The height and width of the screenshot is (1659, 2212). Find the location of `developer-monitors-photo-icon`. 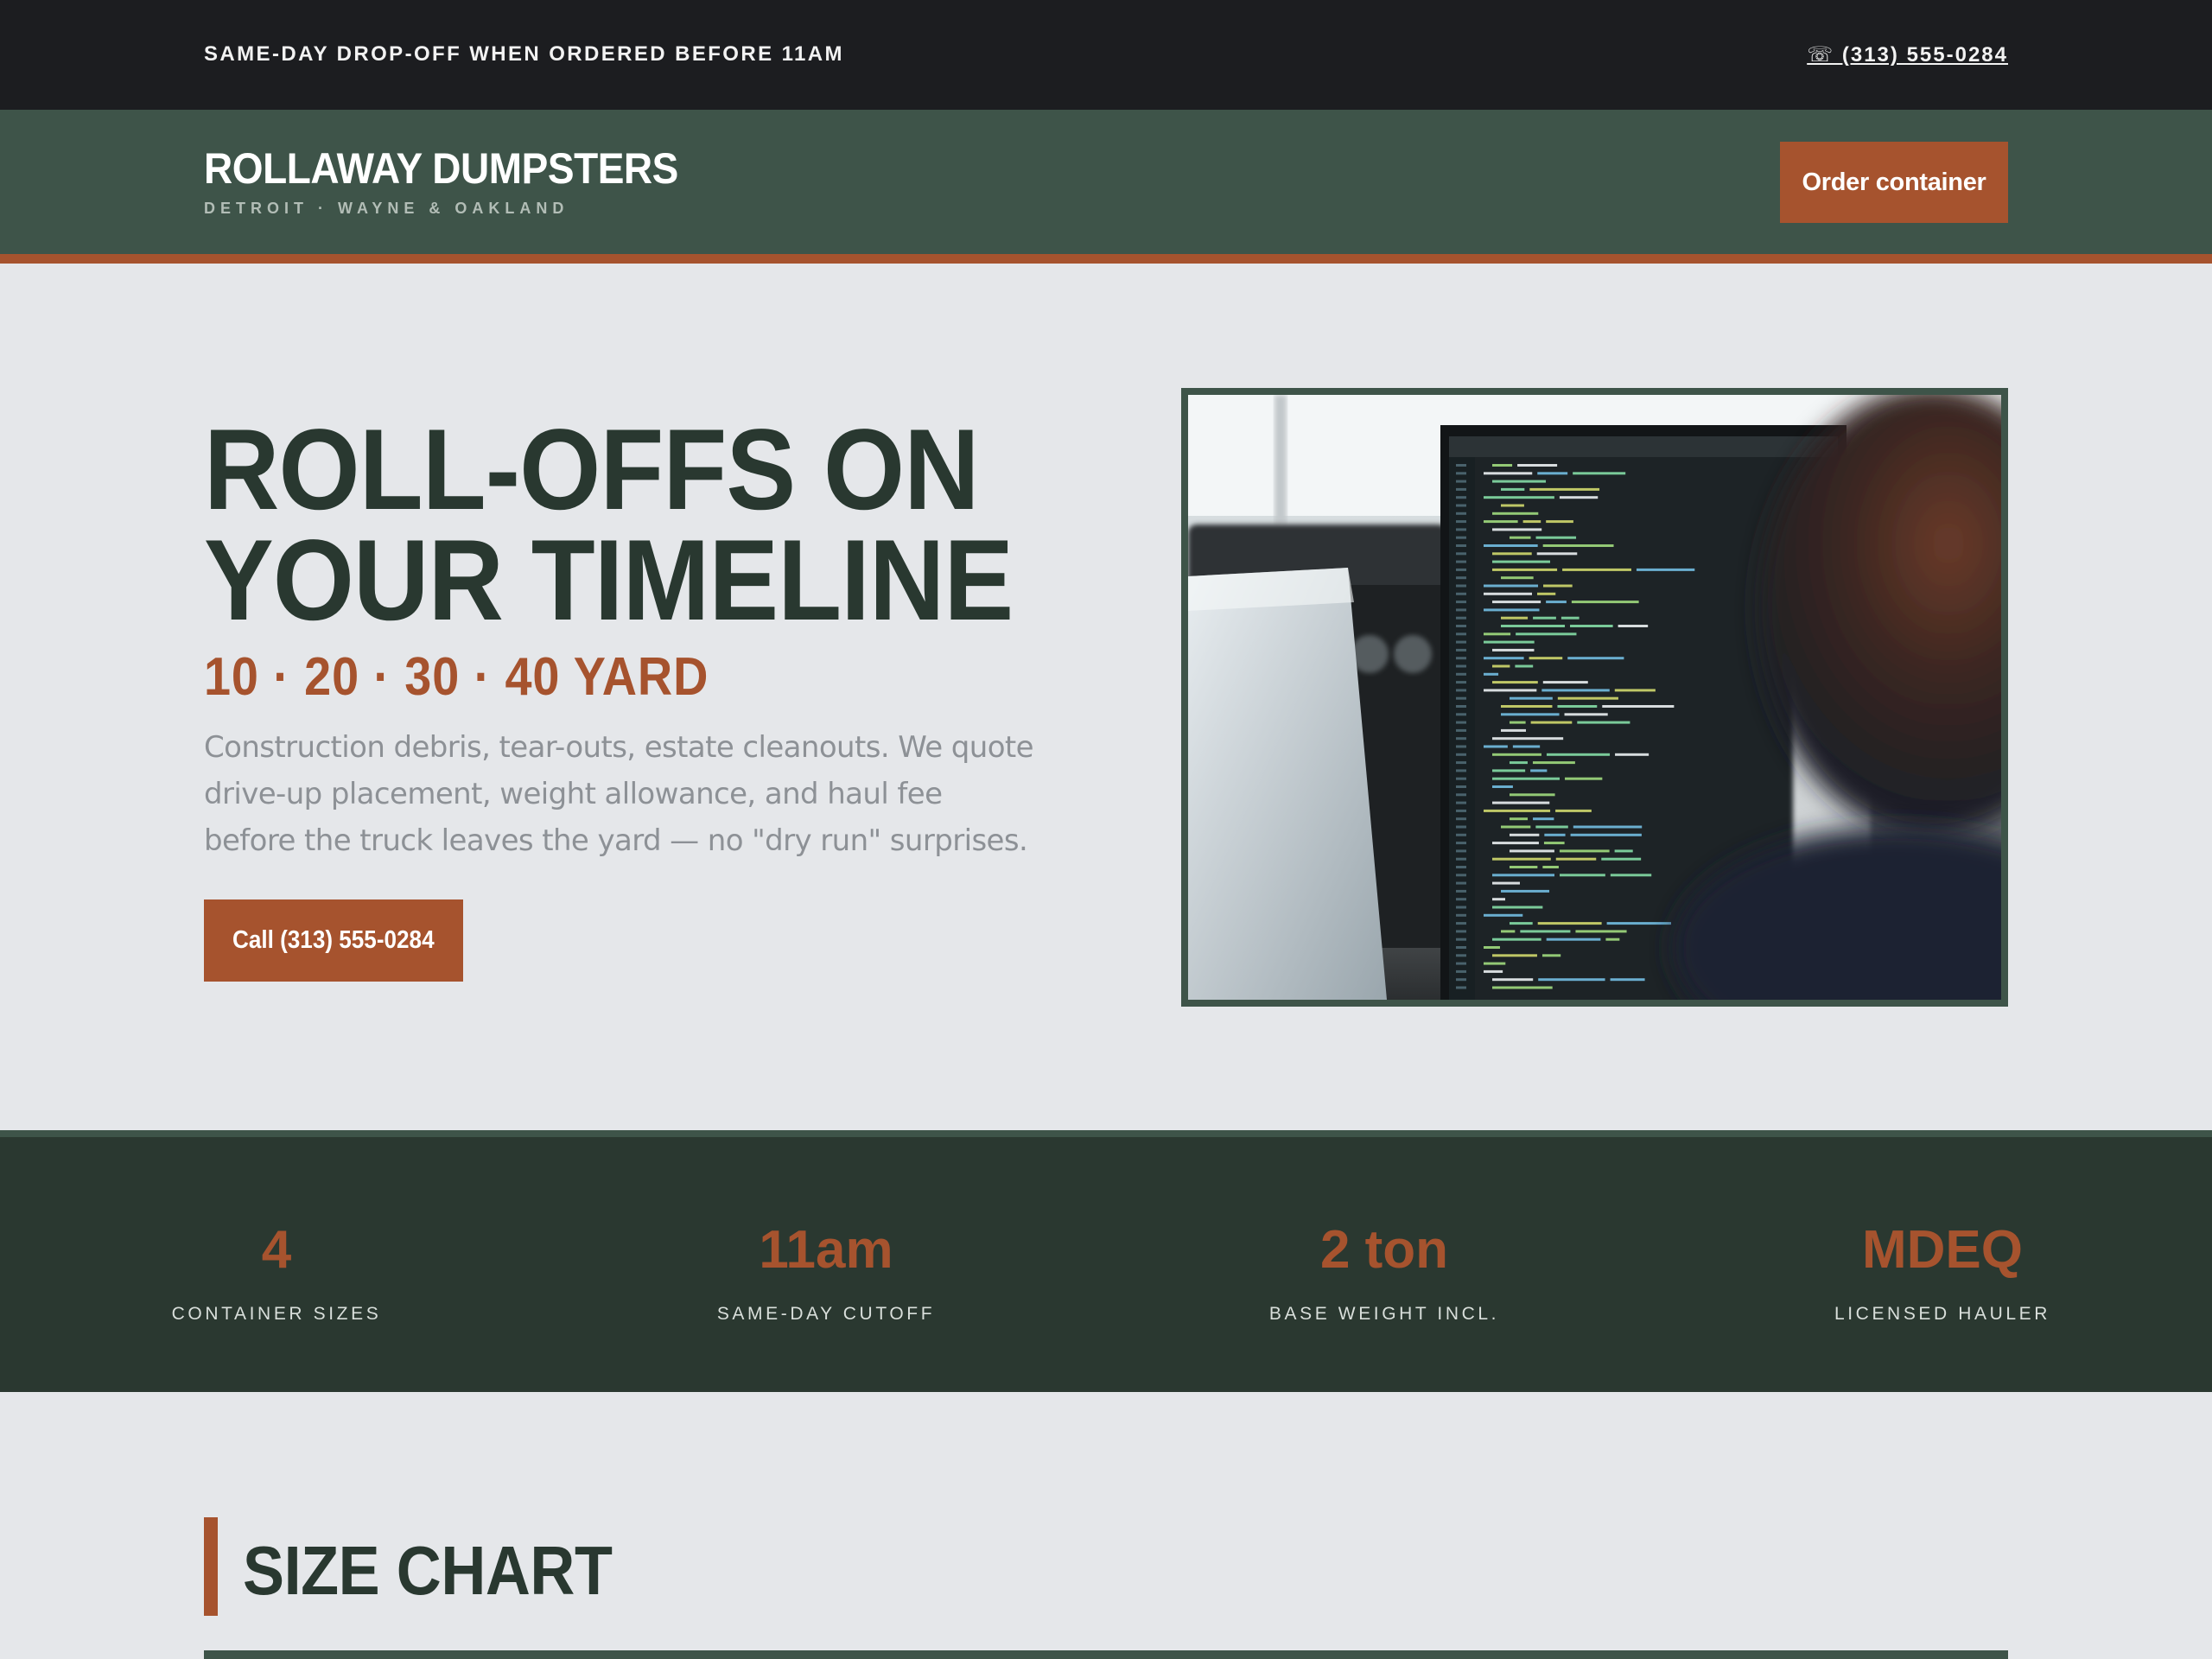

developer-monitors-photo-icon is located at coordinates (1594, 697).